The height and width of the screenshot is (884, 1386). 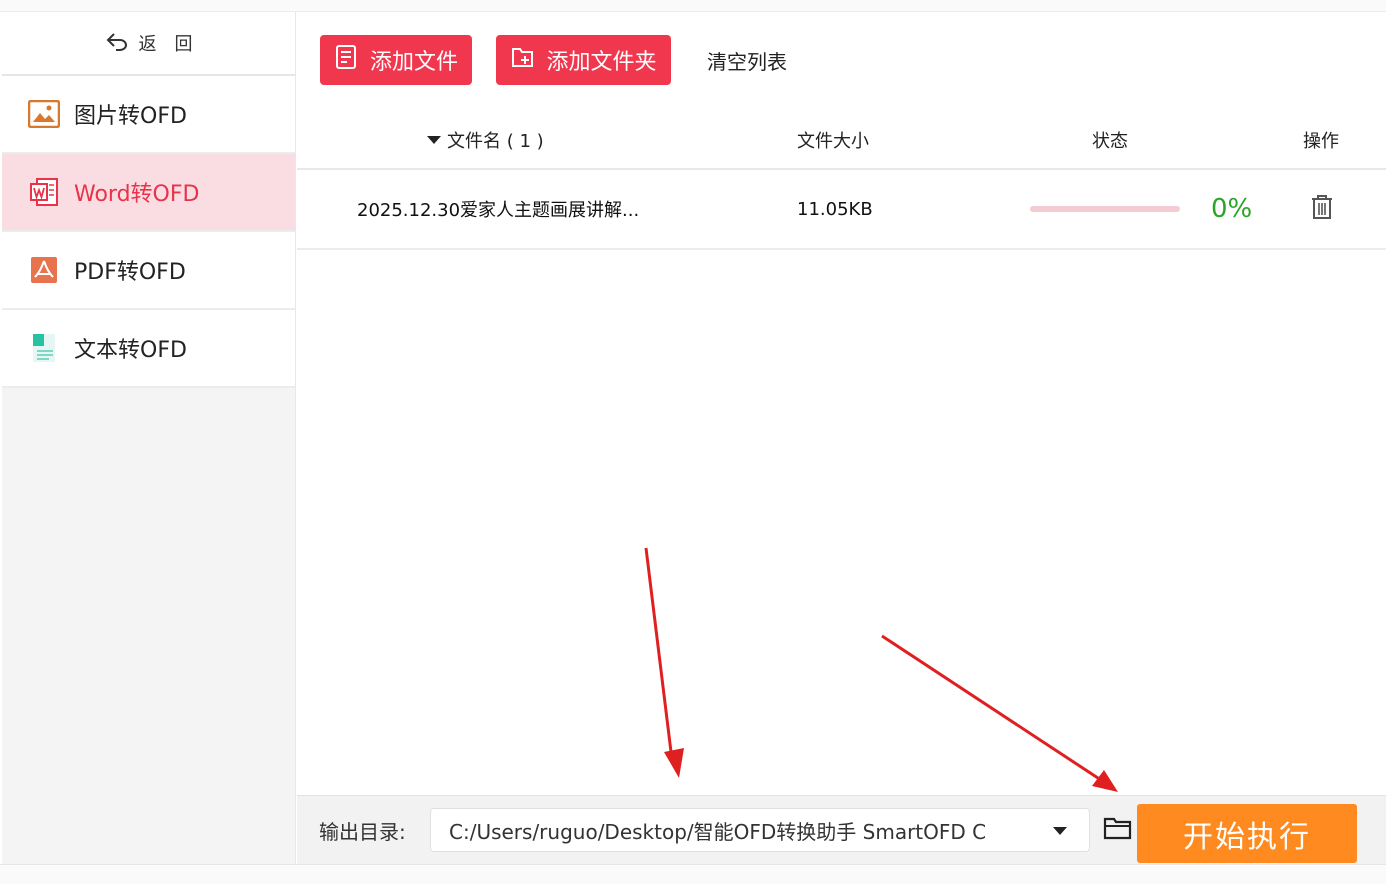 What do you see at coordinates (44, 348) in the screenshot?
I see `text-doc-icon` at bounding box center [44, 348].